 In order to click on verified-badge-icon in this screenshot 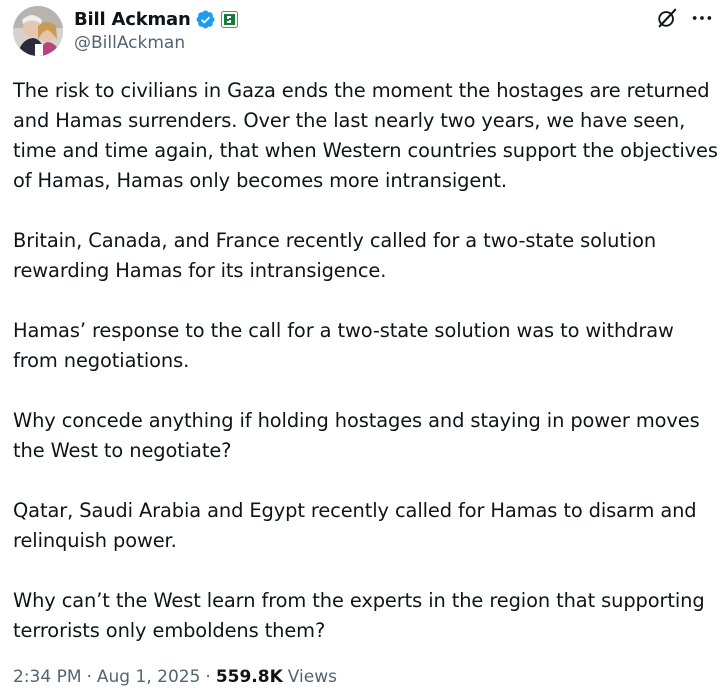, I will do `click(205, 19)`.